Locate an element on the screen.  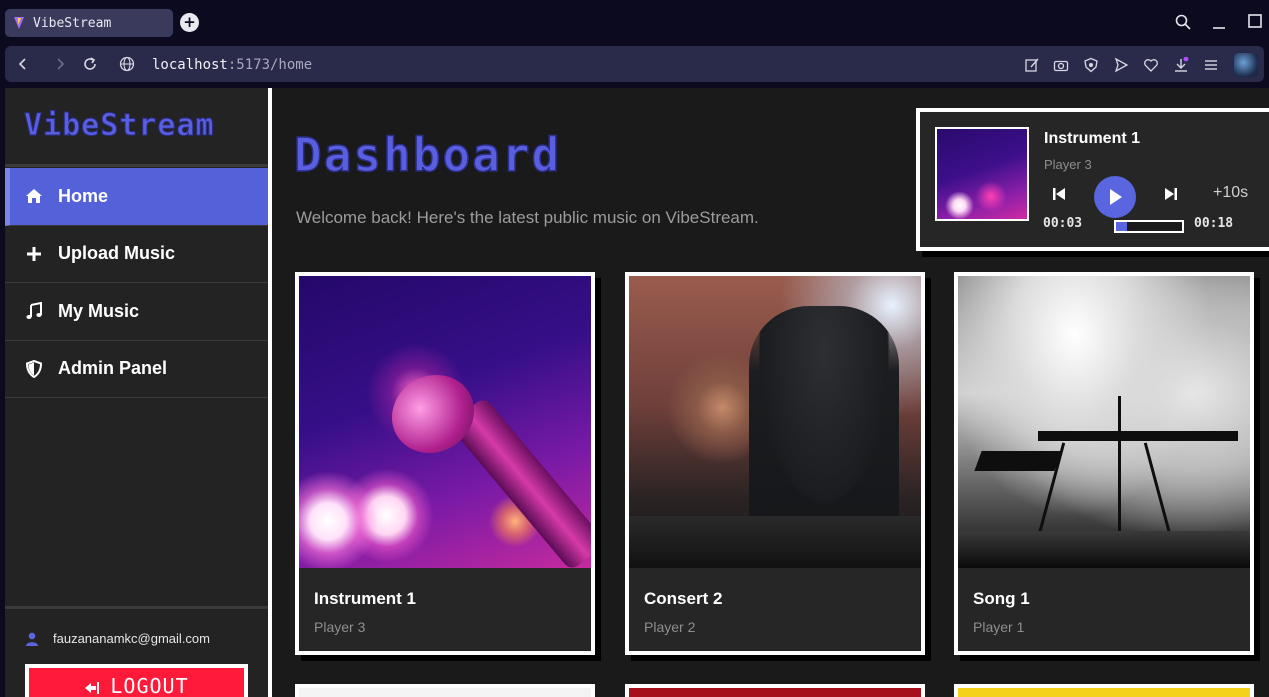
player-progress-fill is located at coordinates (1122, 226).